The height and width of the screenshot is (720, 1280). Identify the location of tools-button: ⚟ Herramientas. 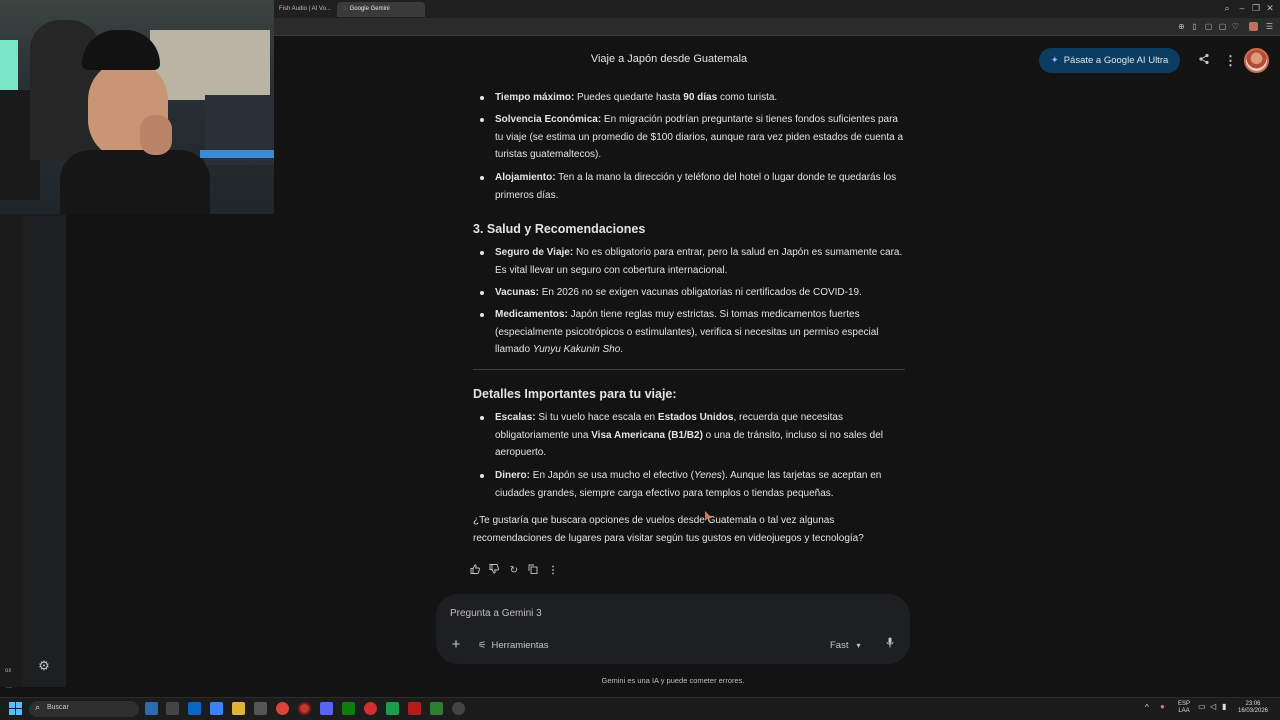
(513, 645).